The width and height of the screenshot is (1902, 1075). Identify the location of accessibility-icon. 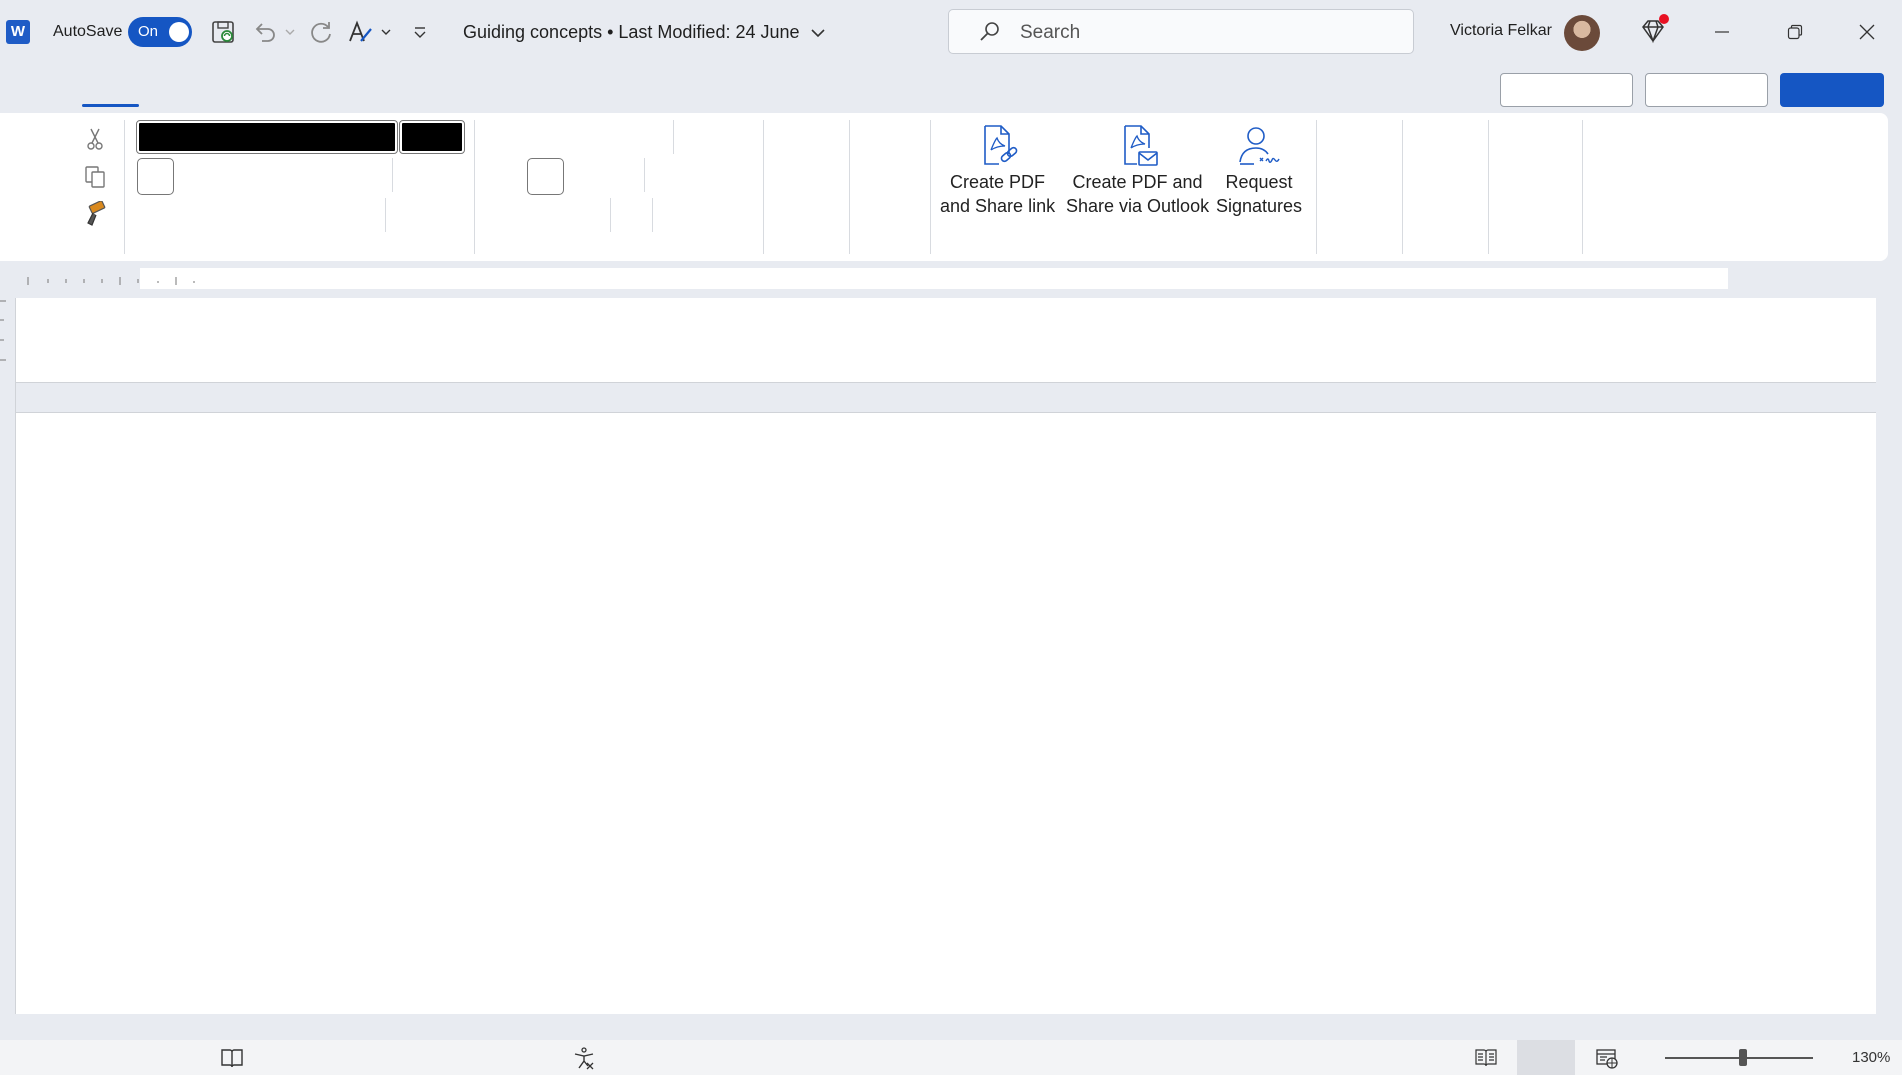
(584, 1060).